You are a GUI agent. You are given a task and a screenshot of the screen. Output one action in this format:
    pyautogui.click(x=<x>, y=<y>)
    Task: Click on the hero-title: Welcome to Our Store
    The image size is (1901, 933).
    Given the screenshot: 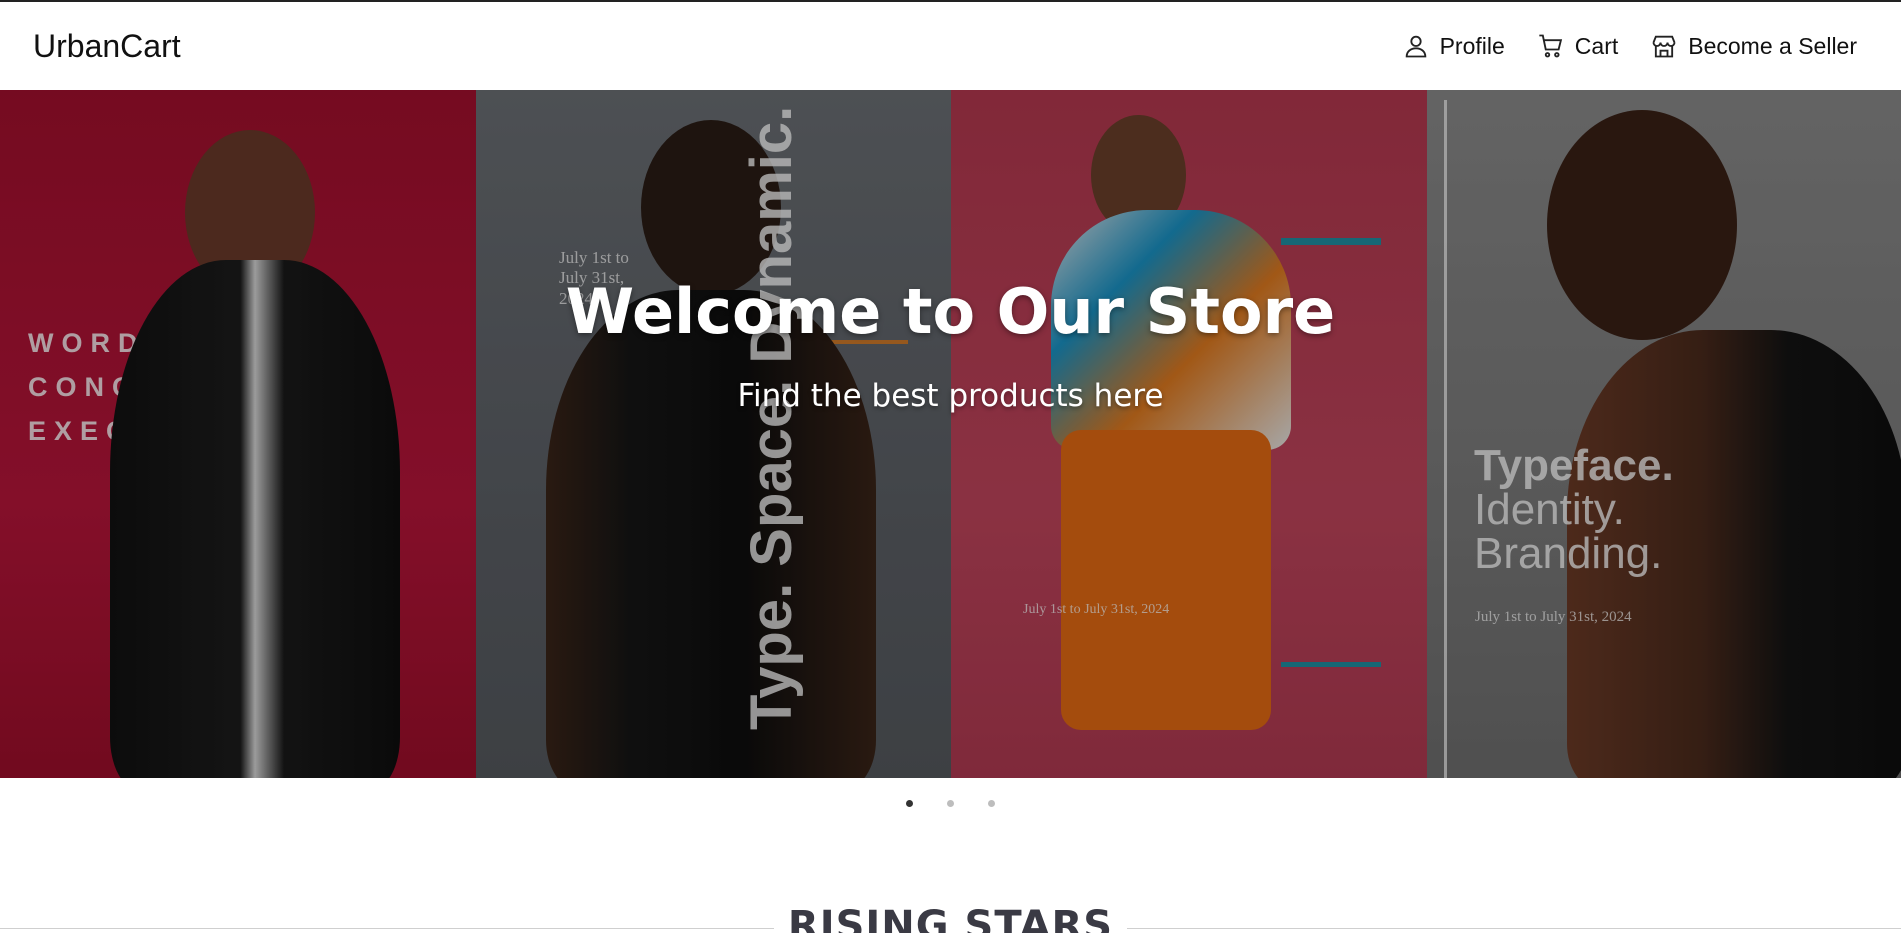 What is the action you would take?
    pyautogui.click(x=950, y=311)
    